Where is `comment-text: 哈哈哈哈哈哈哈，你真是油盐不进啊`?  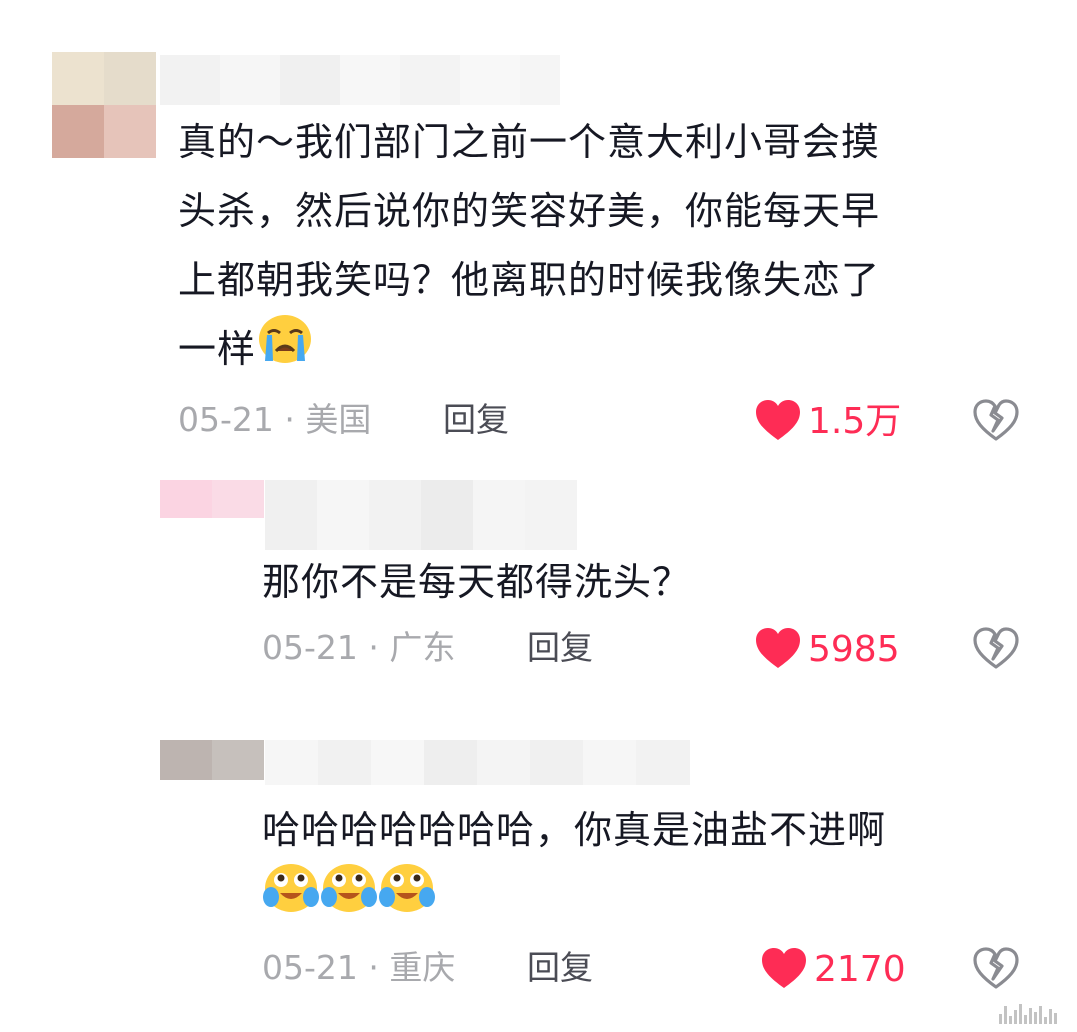 comment-text: 哈哈哈哈哈哈哈，你真是油盐不进啊 is located at coordinates (652, 865).